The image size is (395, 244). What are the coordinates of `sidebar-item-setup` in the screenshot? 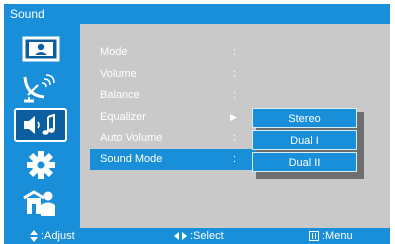 It's located at (40, 165).